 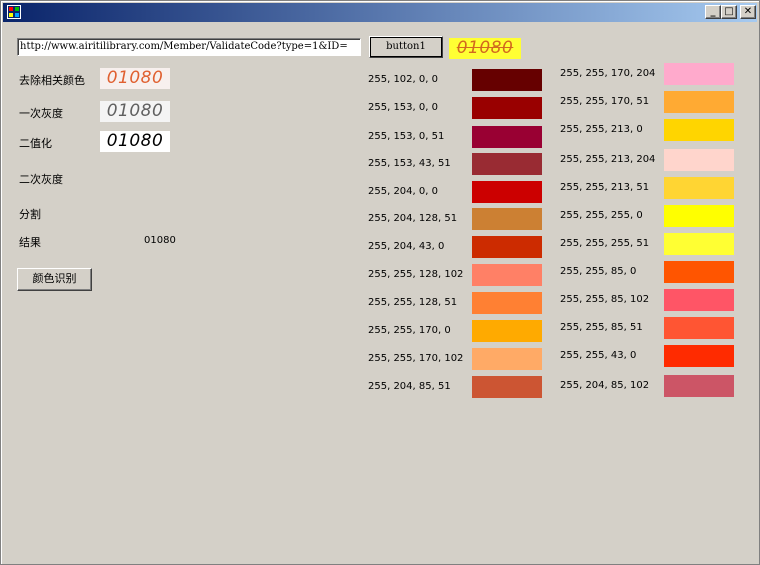 What do you see at coordinates (485, 48) in the screenshot?
I see `captcha-original-image: 01080` at bounding box center [485, 48].